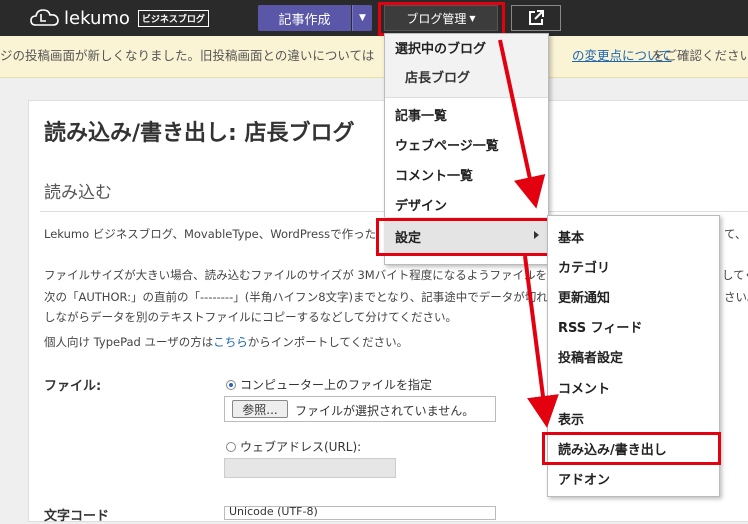 The image size is (748, 524). I want to click on typepad-note: 個人向け TypePad ユーザの方はこちらからインポートしてください。, so click(226, 342).